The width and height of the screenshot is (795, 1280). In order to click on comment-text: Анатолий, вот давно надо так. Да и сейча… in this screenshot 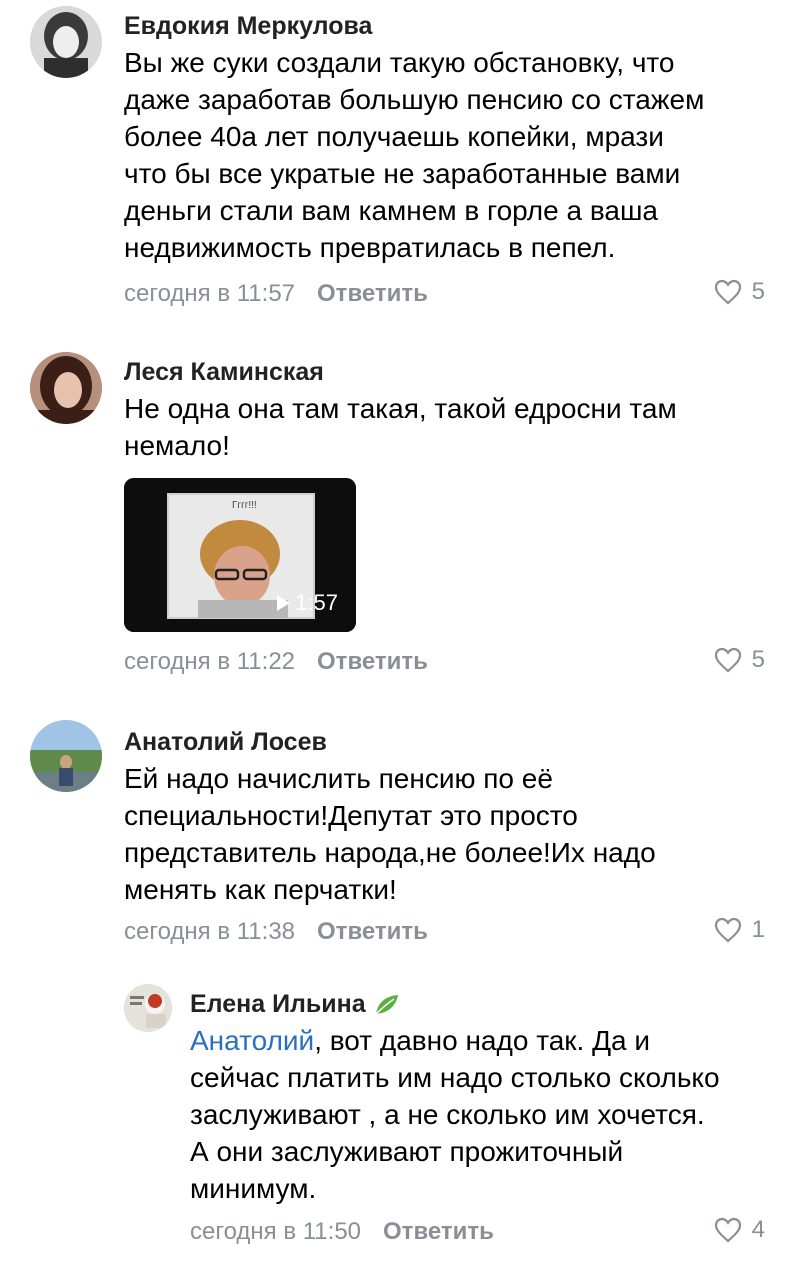, I will do `click(455, 1114)`.